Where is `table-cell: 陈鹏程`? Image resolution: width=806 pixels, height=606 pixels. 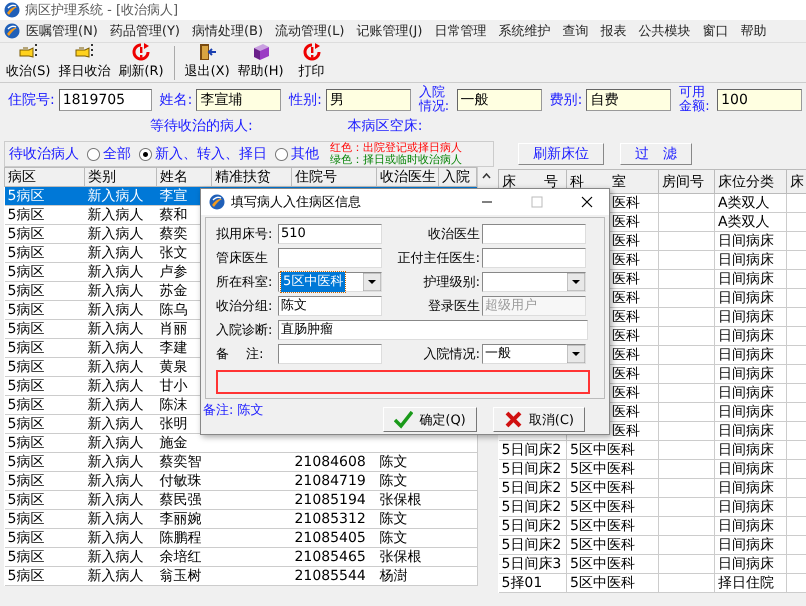
table-cell: 陈鹏程 is located at coordinates (184, 538).